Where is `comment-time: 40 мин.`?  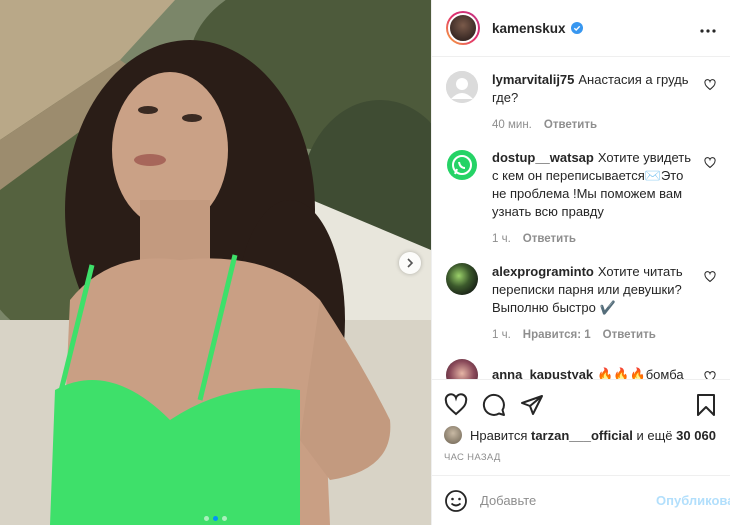
comment-time: 40 мин. is located at coordinates (512, 125).